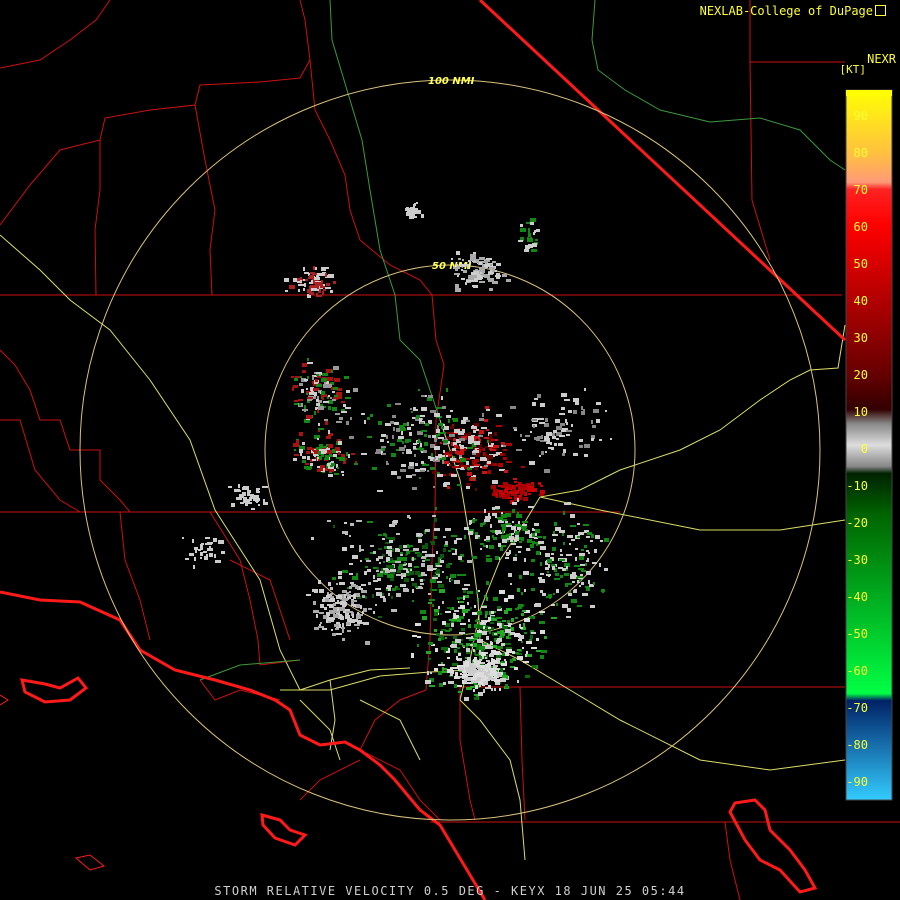 The width and height of the screenshot is (900, 900). What do you see at coordinates (880, 10) in the screenshot?
I see `external-link-icon` at bounding box center [880, 10].